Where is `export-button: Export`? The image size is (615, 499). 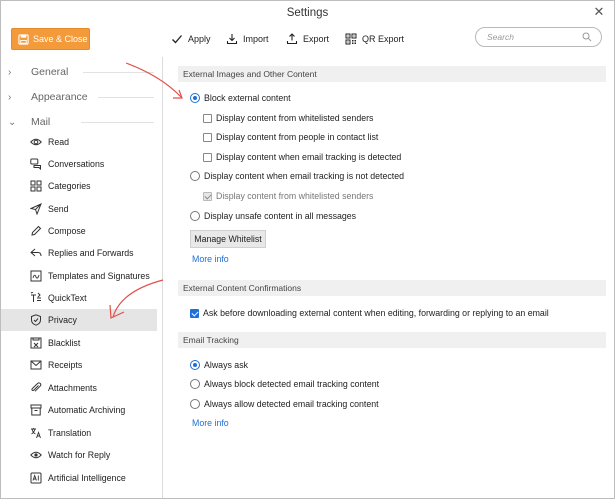
export-button: Export is located at coordinates (307, 39).